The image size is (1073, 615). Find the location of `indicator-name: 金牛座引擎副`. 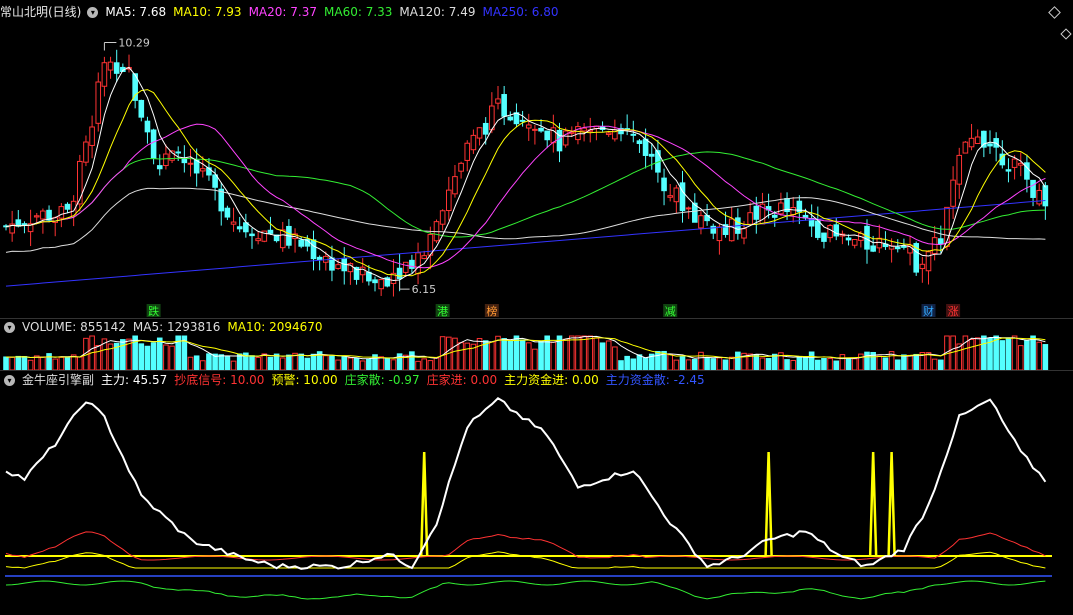

indicator-name: 金牛座引擎副 is located at coordinates (58, 380).